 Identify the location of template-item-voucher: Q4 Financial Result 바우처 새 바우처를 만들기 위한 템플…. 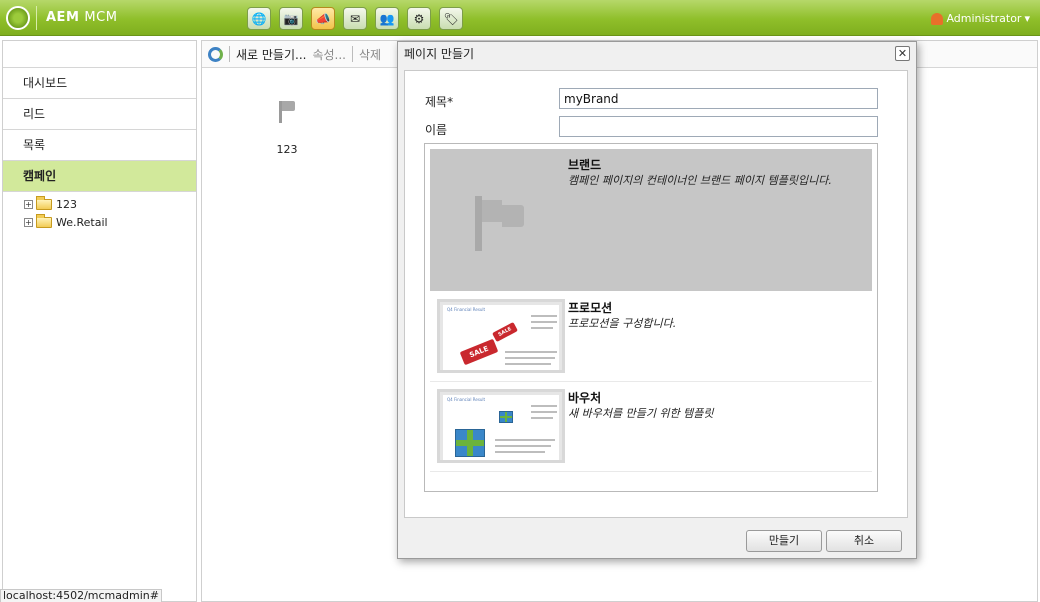
(651, 428).